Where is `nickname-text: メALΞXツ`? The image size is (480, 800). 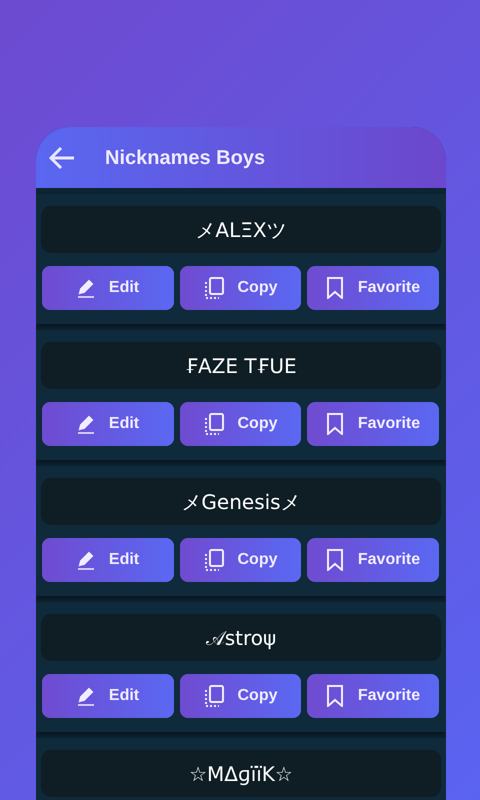
nickname-text: メALΞXツ is located at coordinates (241, 229).